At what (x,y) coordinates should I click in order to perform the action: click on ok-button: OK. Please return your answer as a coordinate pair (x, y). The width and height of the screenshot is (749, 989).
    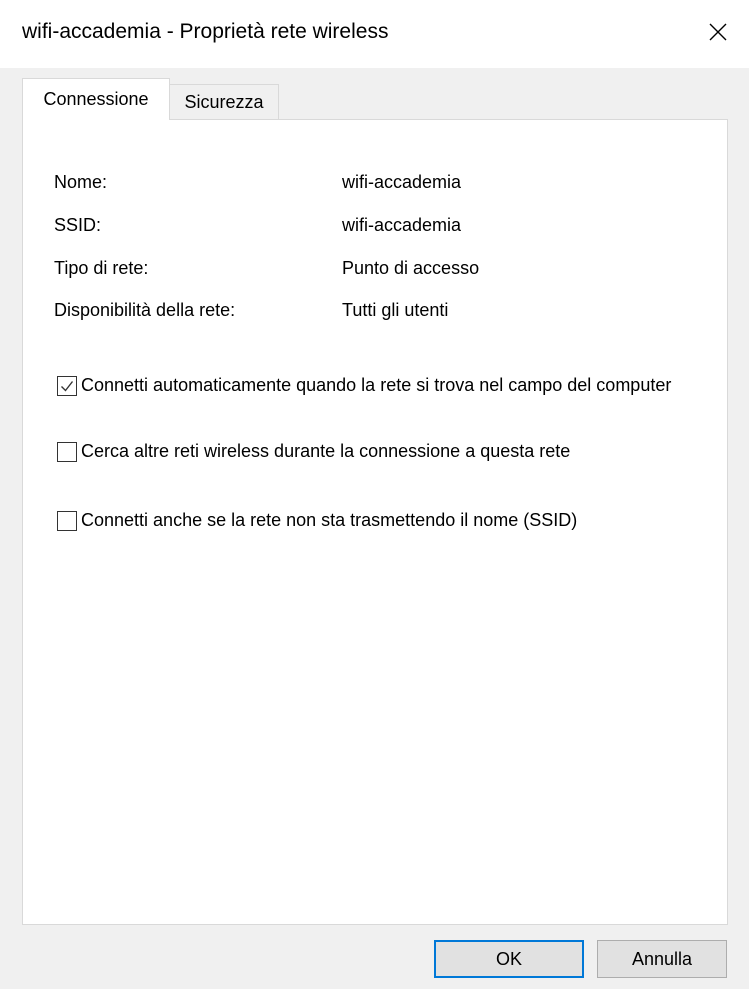
    Looking at the image, I should click on (509, 959).